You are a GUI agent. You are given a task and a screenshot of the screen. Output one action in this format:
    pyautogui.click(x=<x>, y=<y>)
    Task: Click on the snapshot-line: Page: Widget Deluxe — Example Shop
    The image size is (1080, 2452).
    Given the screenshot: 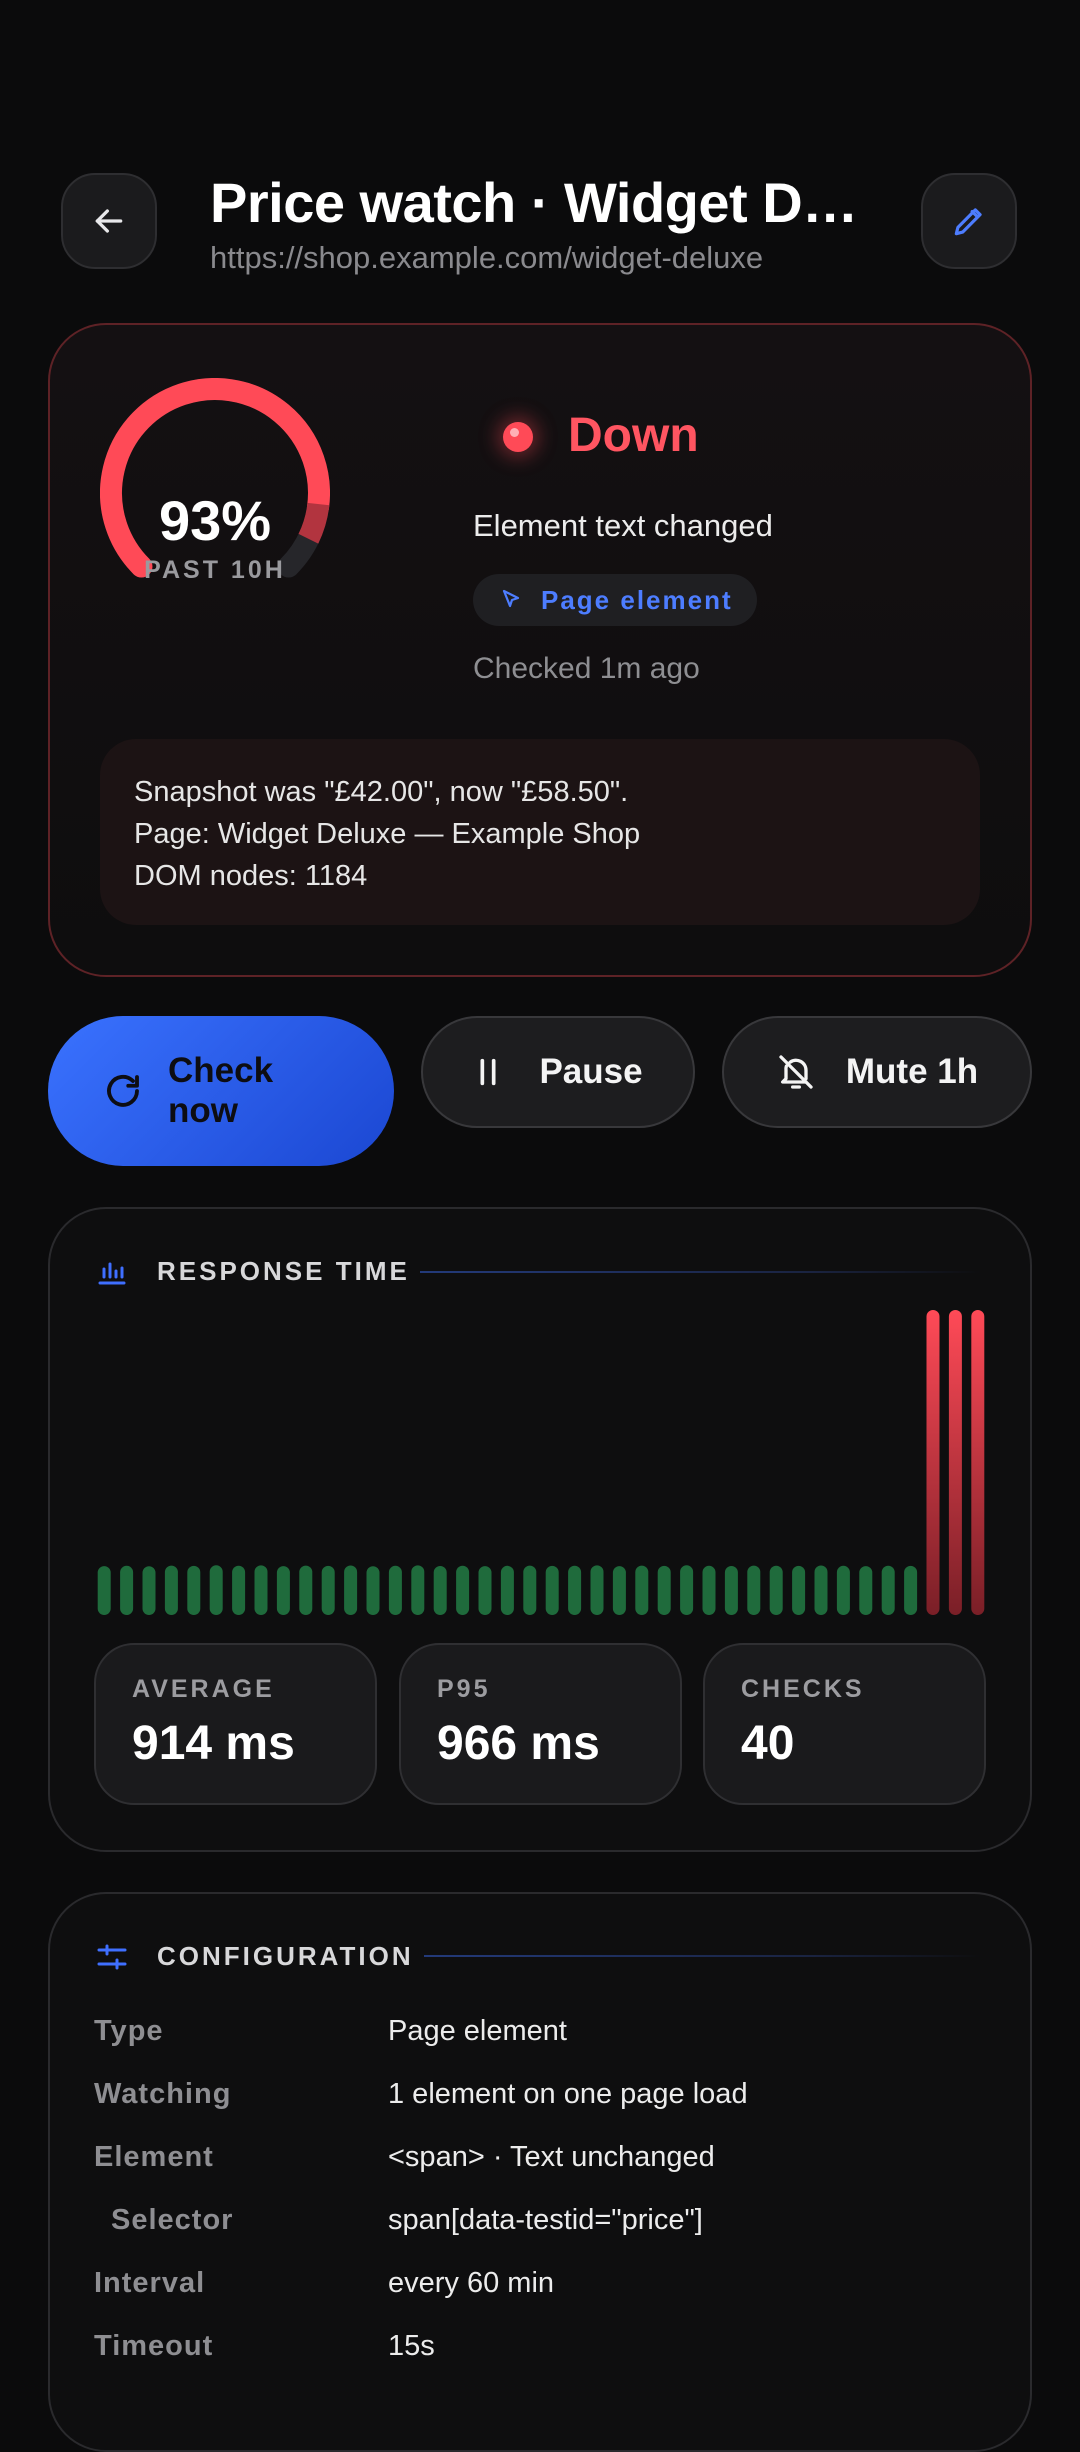 What is the action you would take?
    pyautogui.click(x=387, y=834)
    